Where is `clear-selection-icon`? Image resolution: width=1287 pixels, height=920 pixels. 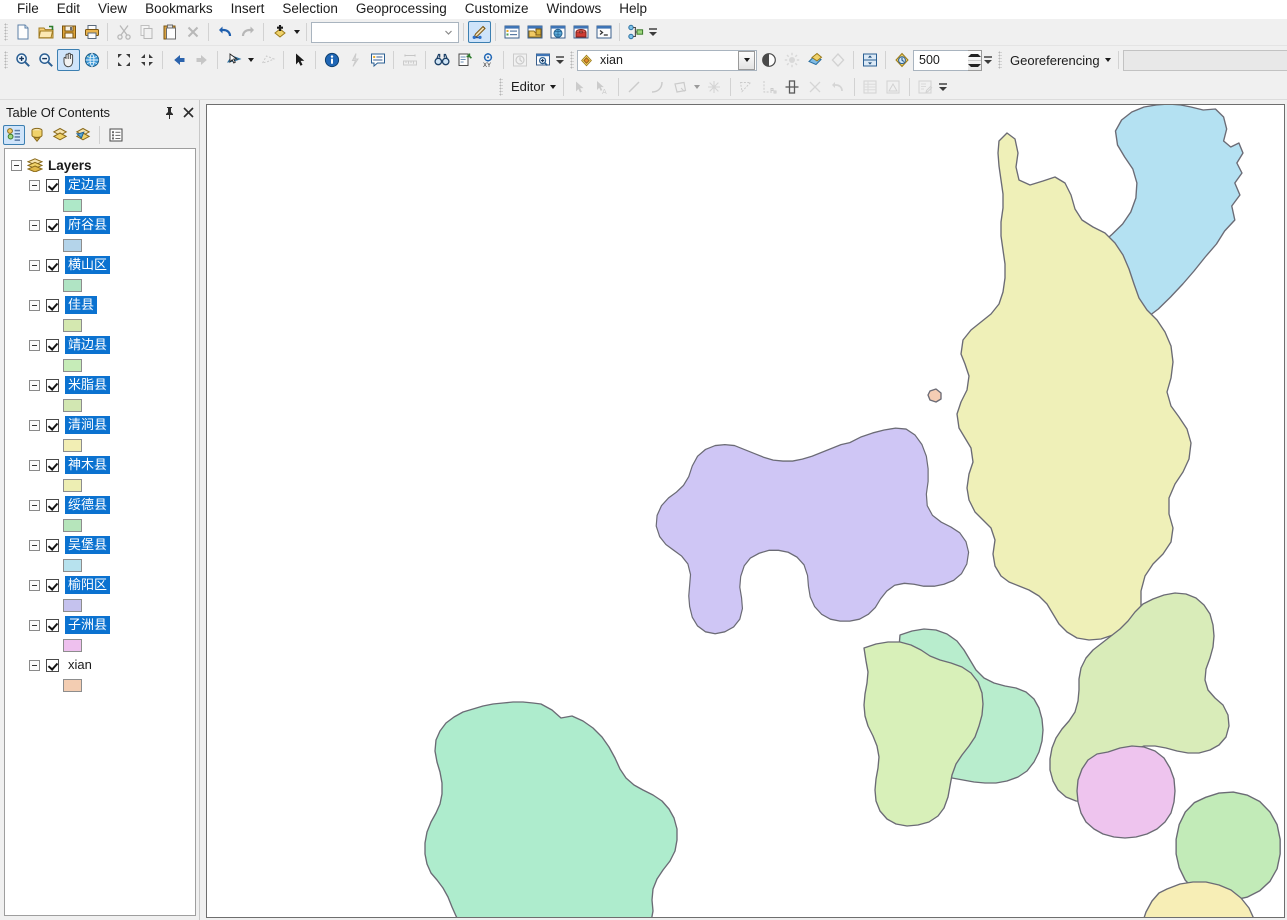 clear-selection-icon is located at coordinates (267, 60).